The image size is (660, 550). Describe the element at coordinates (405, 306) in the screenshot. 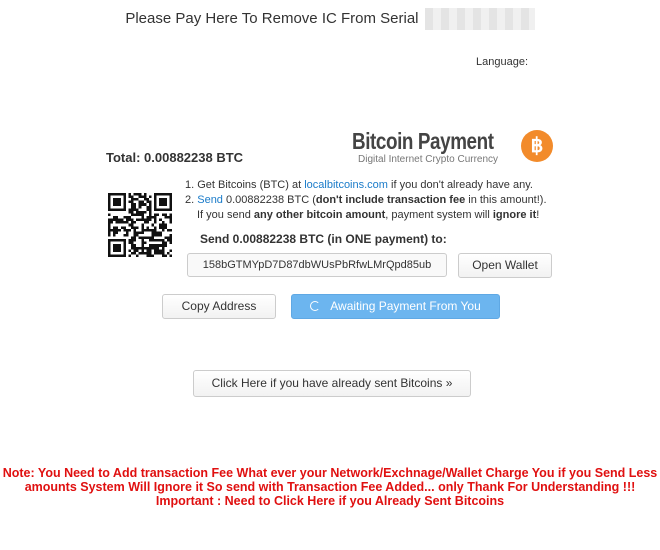

I see `awaiting-label: Awaiting Payment From You` at that location.